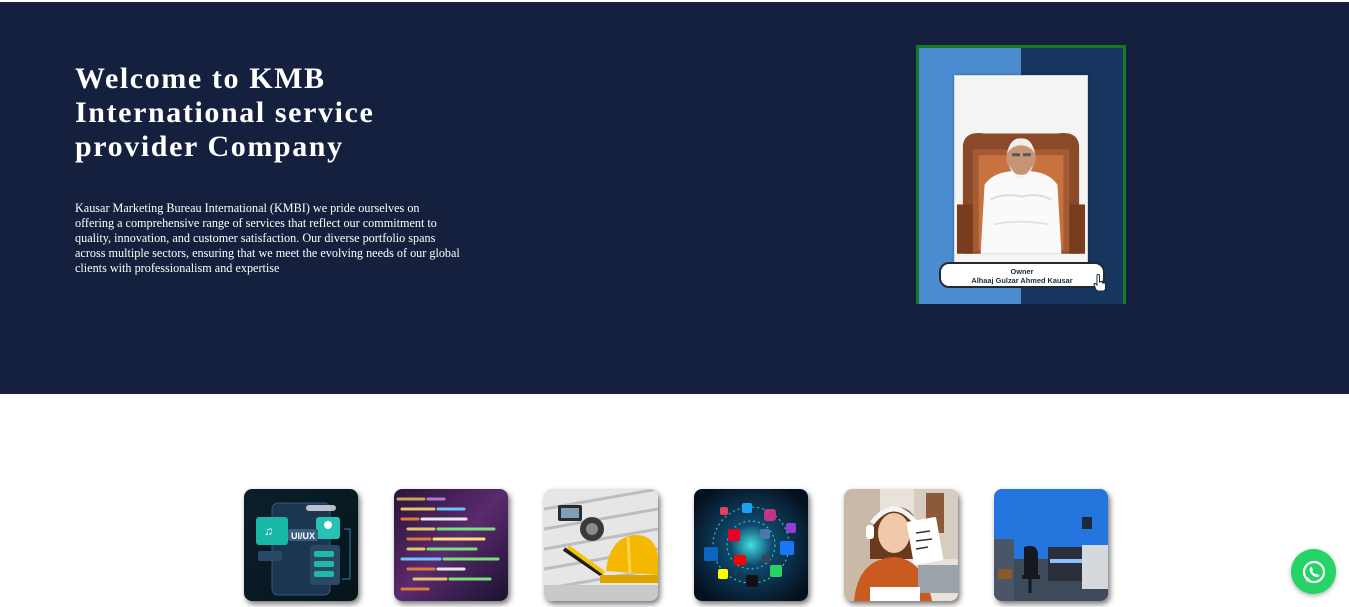 This screenshot has height=607, width=1349. Describe the element at coordinates (1099, 283) in the screenshot. I see `pointer-hand-icon` at that location.